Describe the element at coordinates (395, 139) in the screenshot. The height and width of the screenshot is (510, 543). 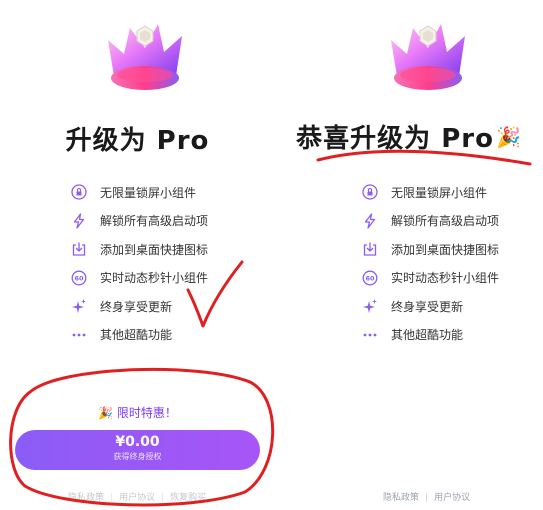
I see `title-text: 恭喜升级为 Pro` at that location.